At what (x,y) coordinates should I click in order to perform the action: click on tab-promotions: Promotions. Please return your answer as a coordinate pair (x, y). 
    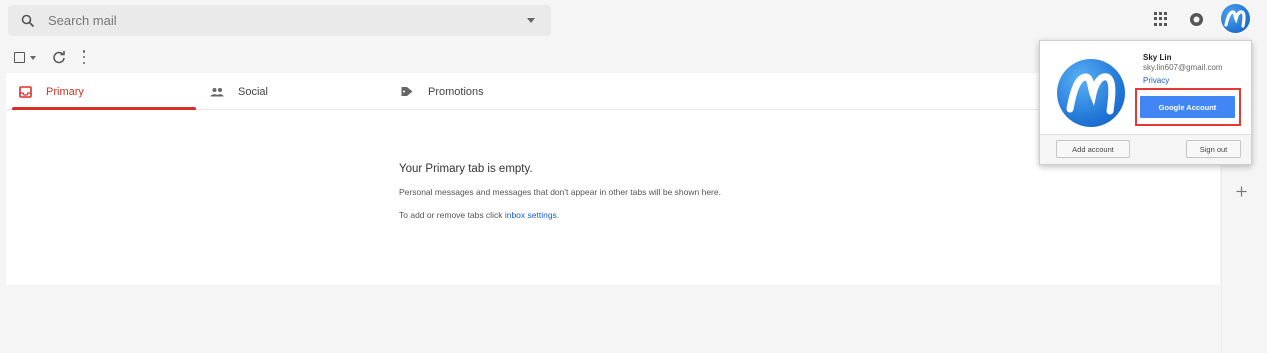
    Looking at the image, I should click on (500, 91).